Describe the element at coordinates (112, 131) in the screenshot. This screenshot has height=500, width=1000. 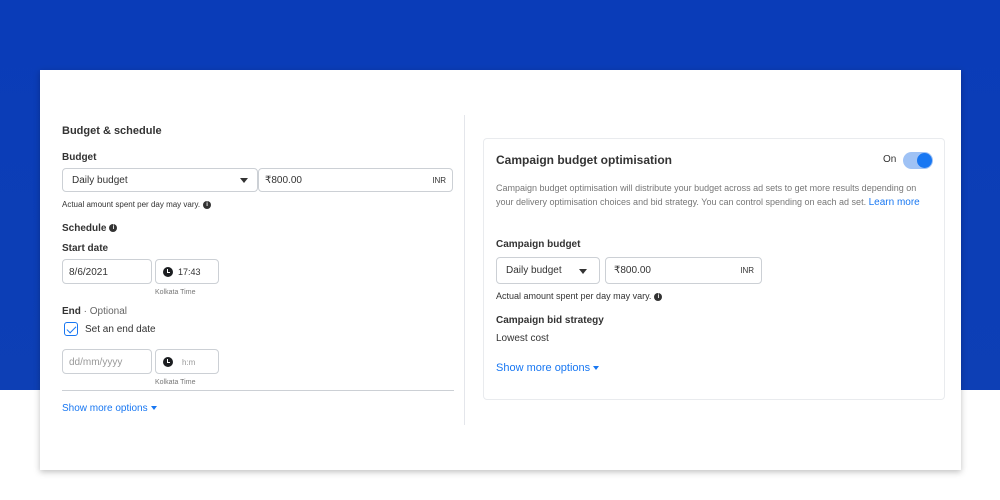
I see `budget-schedule-title: Budget & schedule` at that location.